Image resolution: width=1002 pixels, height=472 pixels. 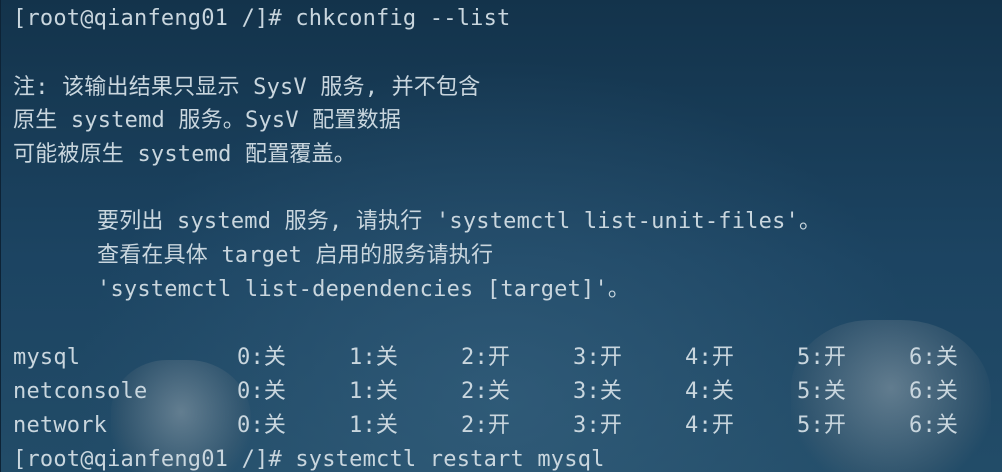 I want to click on service-name: network, so click(x=60, y=425).